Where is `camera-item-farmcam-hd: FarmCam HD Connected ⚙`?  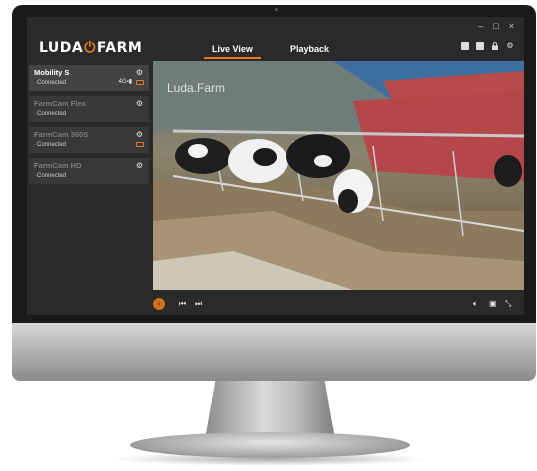 camera-item-farmcam-hd: FarmCam HD Connected ⚙ is located at coordinates (89, 171).